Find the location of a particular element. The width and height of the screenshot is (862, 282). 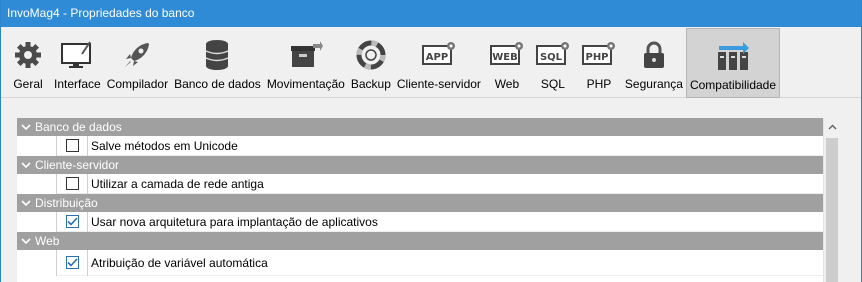

tab-sql: SQL SQL is located at coordinates (553, 63).